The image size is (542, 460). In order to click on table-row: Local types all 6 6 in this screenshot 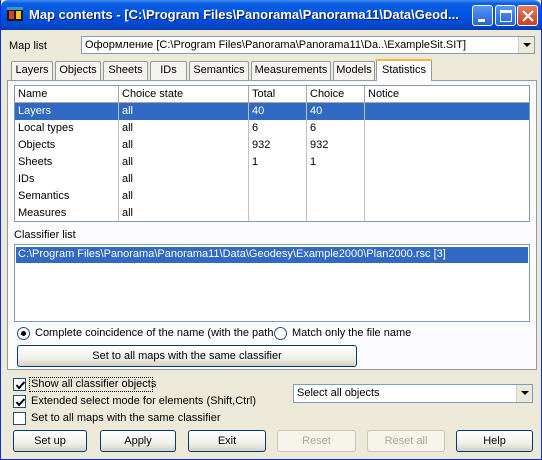, I will do `click(272, 128)`.